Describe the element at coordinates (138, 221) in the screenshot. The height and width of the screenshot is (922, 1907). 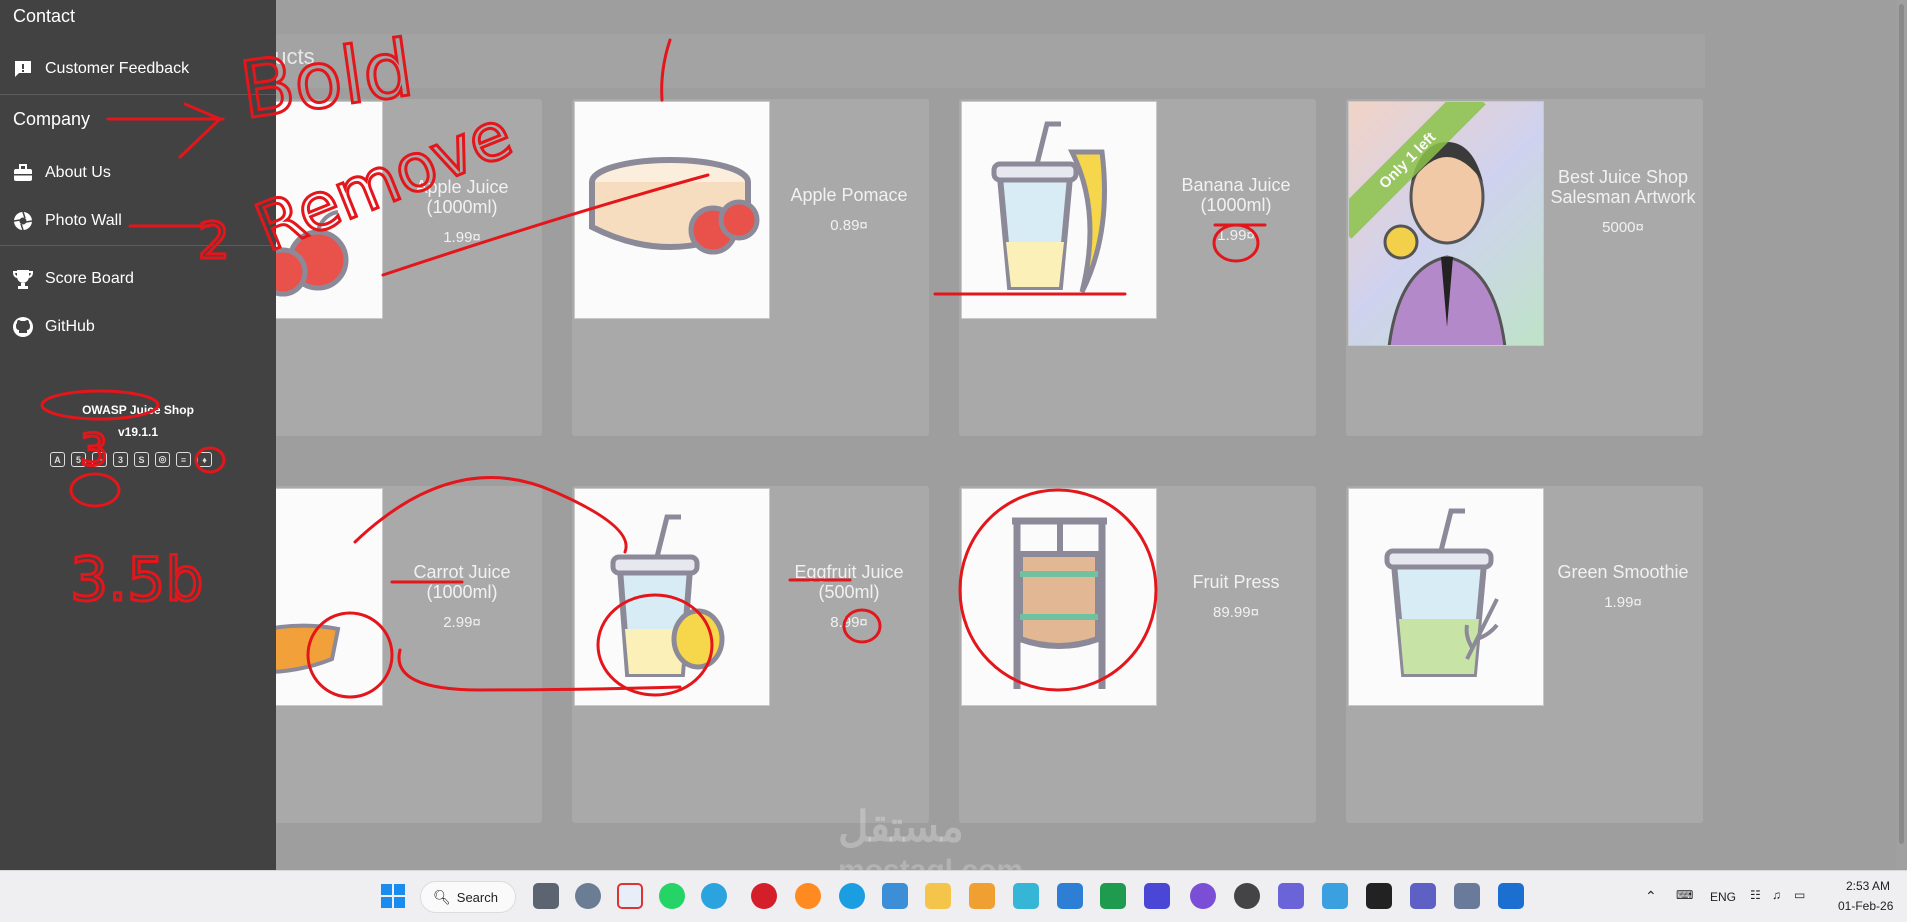
I see `sidebar-item-photo-wall: Photo Wall` at that location.